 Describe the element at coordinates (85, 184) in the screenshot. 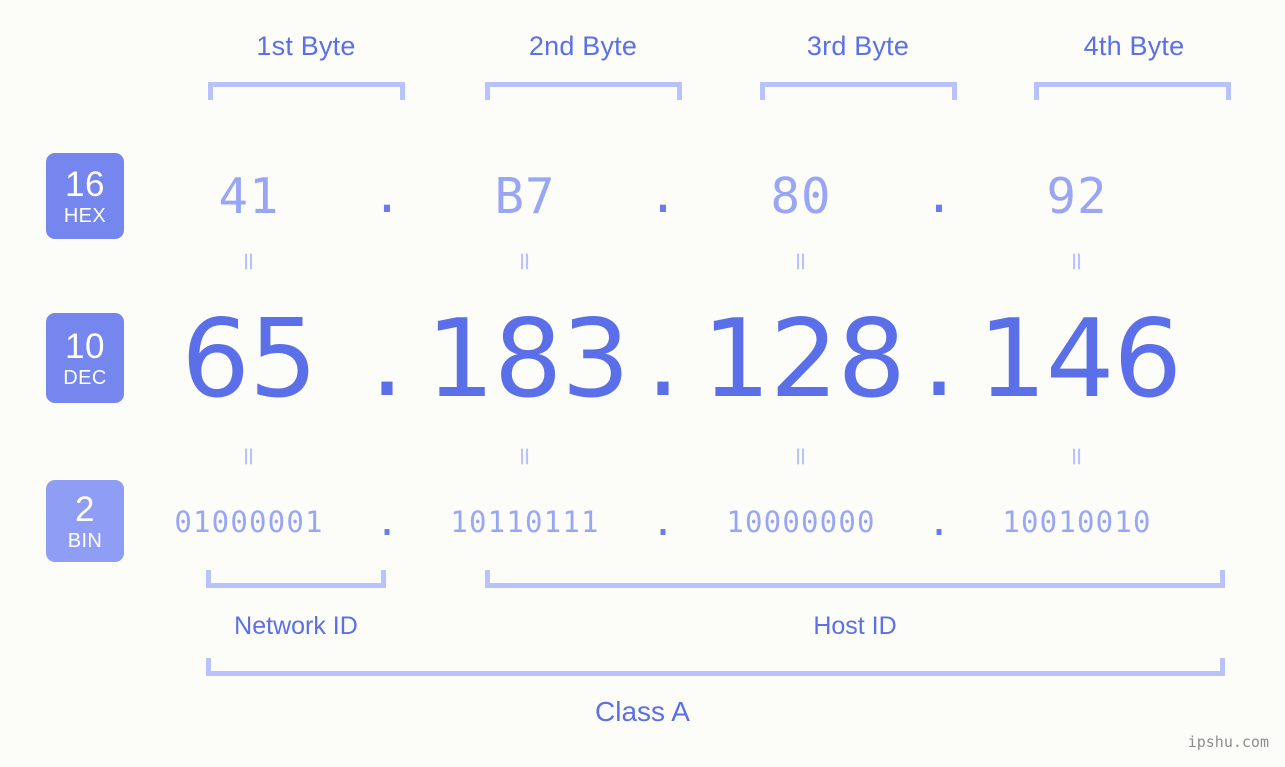

I see `base-badge-hex-number: 16` at that location.